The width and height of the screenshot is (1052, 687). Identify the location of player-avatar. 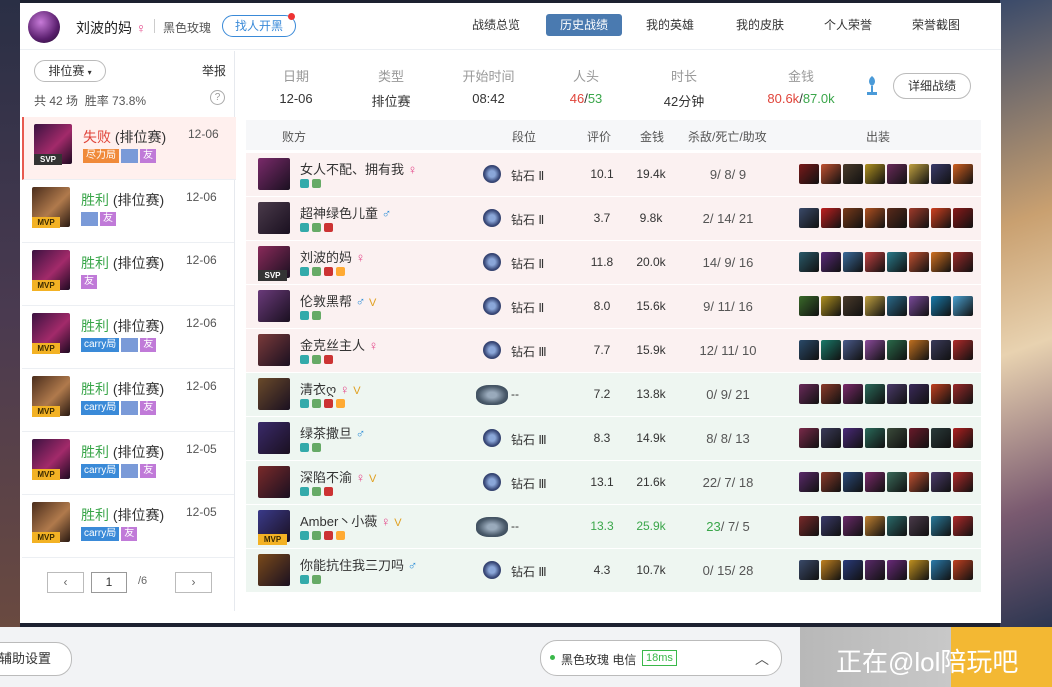
(44, 27).